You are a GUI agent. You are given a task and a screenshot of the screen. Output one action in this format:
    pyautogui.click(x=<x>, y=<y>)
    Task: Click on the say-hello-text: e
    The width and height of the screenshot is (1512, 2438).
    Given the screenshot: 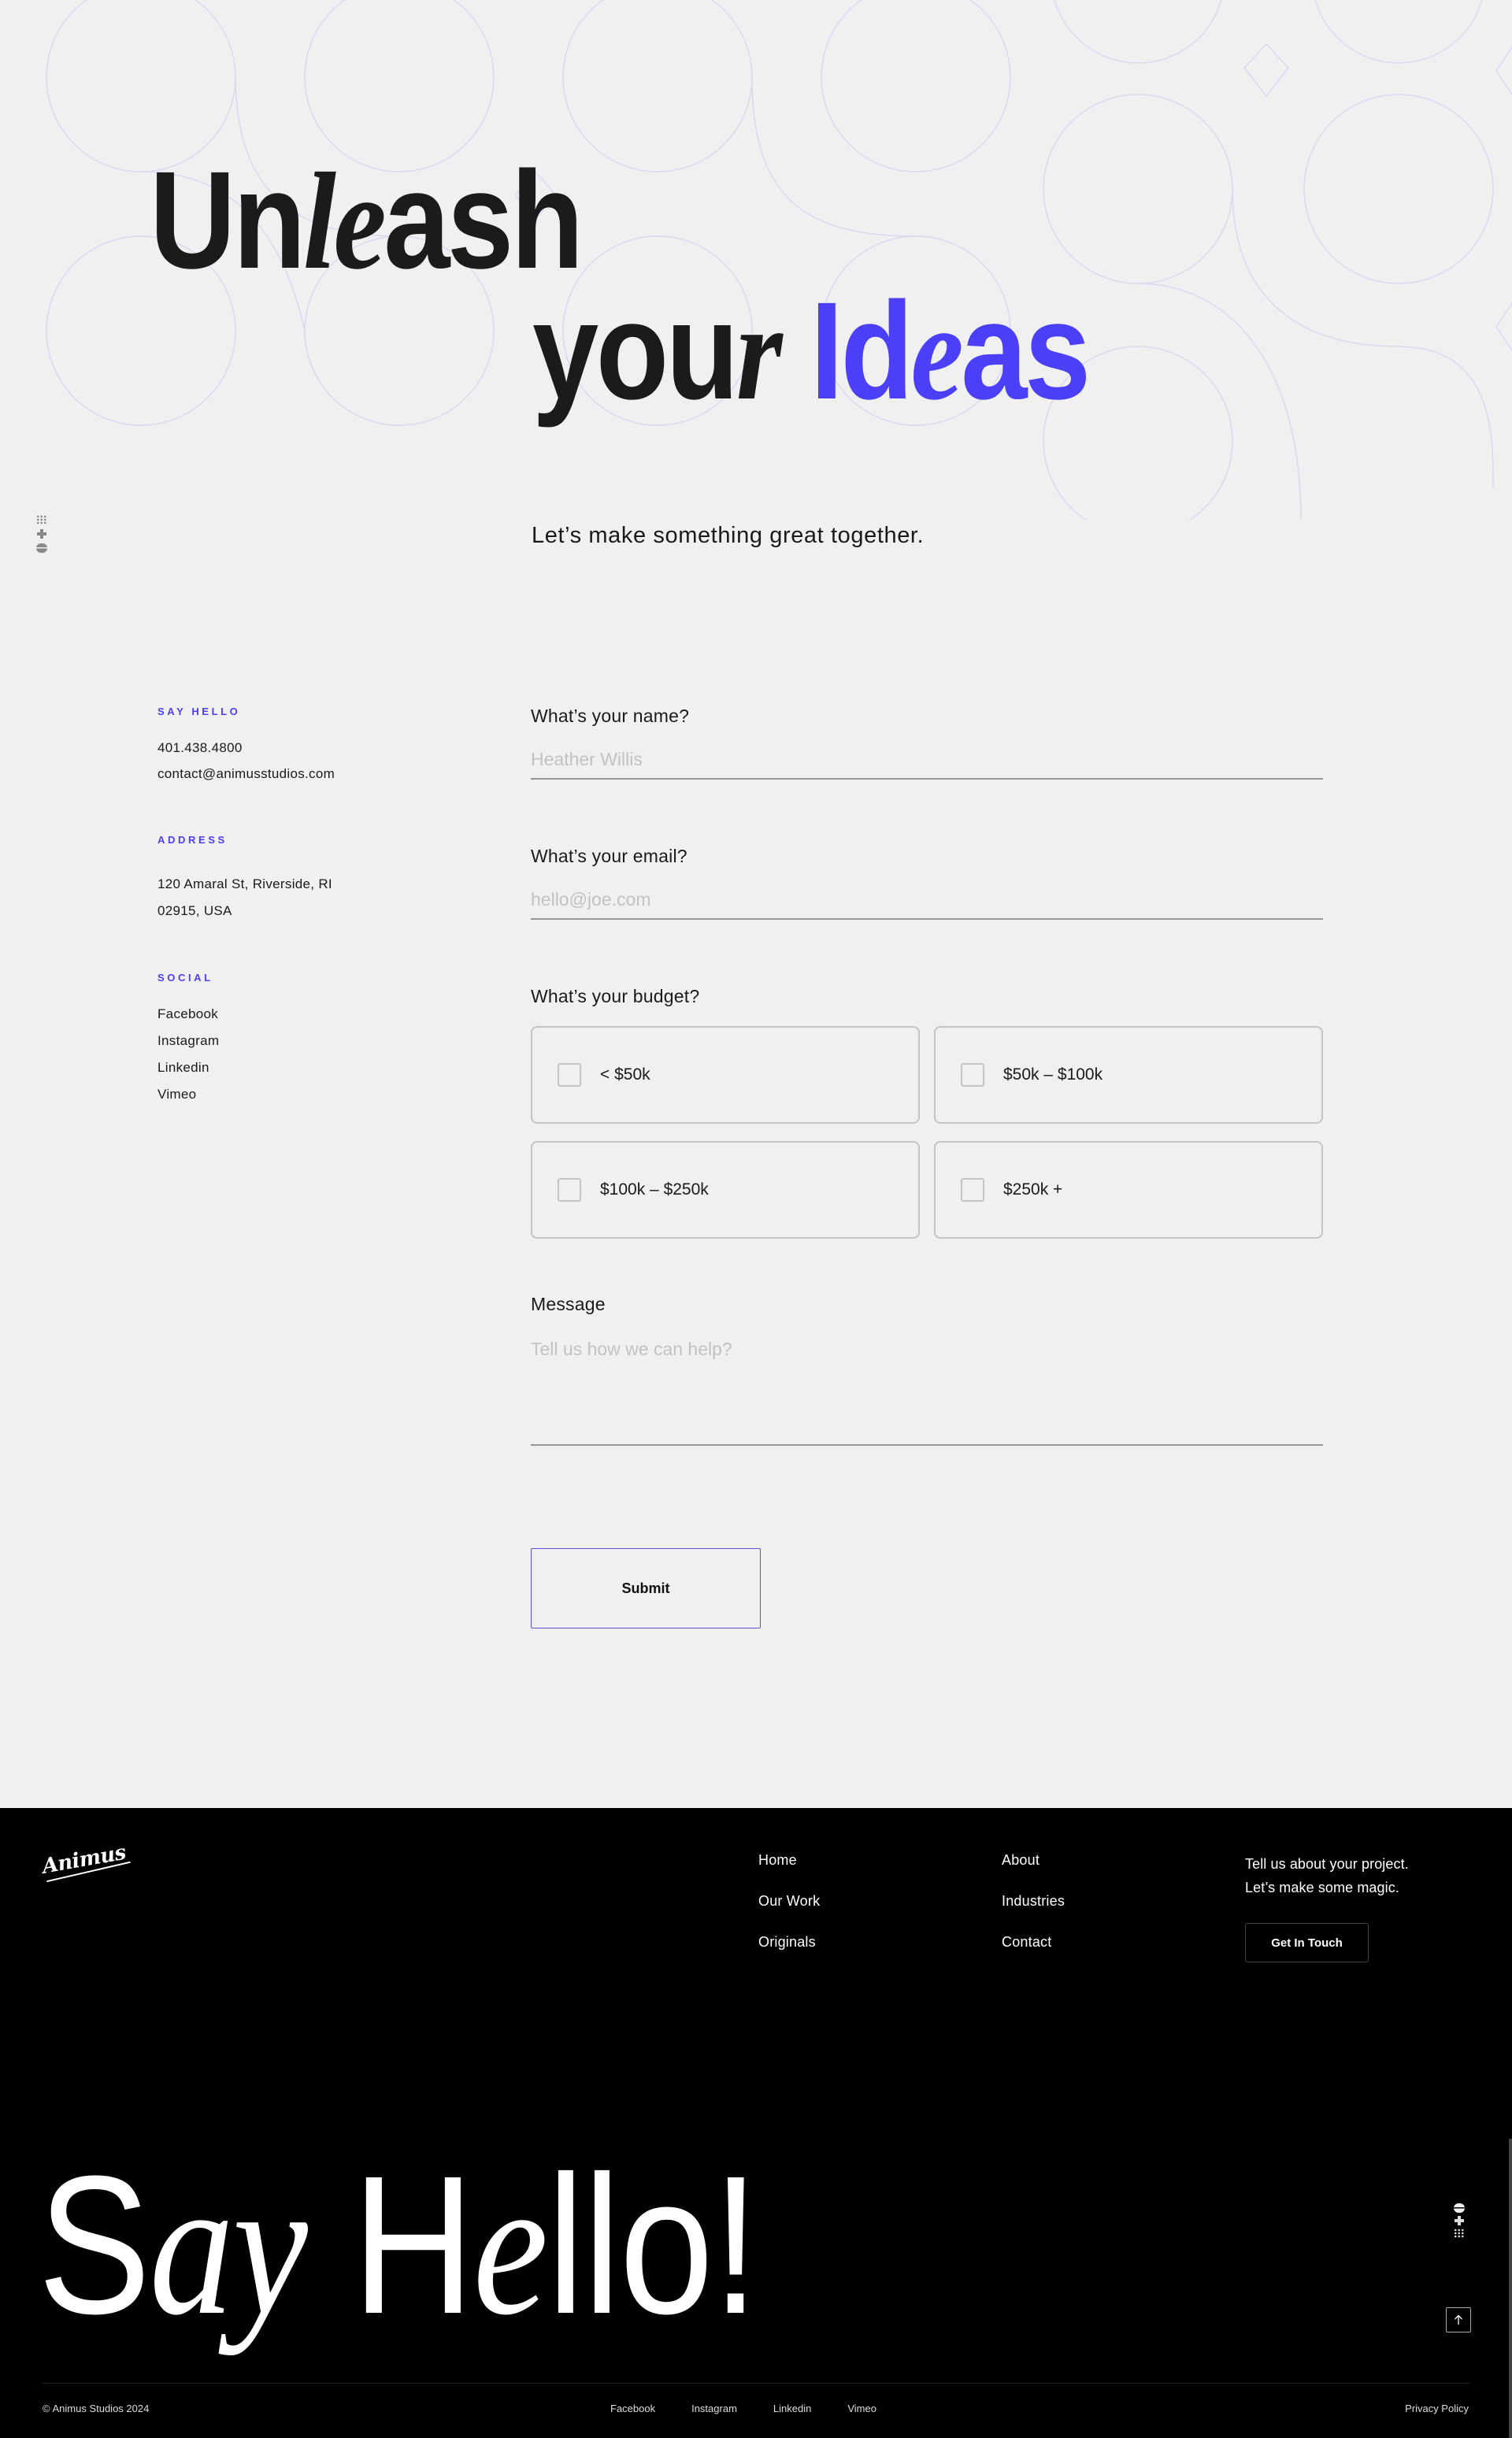 What is the action you would take?
    pyautogui.click(x=510, y=2247)
    